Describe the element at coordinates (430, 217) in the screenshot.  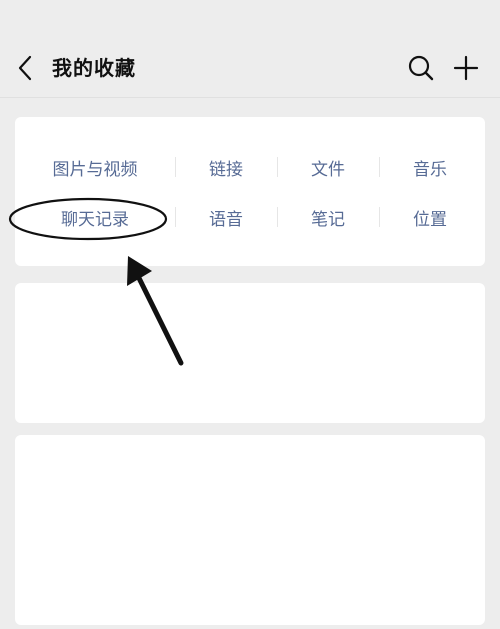
I see `category-location: 位置` at that location.